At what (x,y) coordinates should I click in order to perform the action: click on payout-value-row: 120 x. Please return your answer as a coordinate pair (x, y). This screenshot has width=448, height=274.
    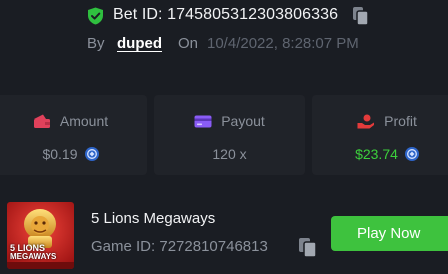
    Looking at the image, I should click on (229, 154).